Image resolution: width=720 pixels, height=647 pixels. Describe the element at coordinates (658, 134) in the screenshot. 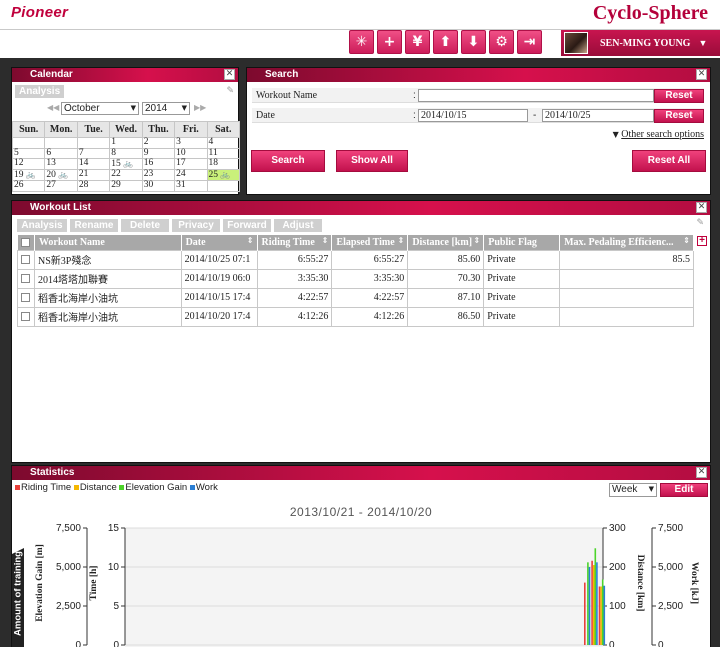

I see `other-search-options-link: ▼ Other search options` at that location.